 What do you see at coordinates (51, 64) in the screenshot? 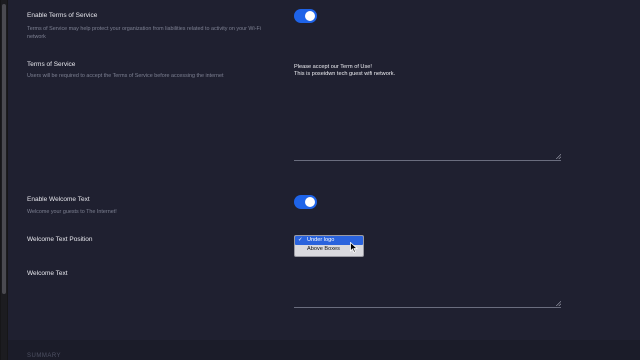
I see `terms-of-service-label: Terms of Service` at bounding box center [51, 64].